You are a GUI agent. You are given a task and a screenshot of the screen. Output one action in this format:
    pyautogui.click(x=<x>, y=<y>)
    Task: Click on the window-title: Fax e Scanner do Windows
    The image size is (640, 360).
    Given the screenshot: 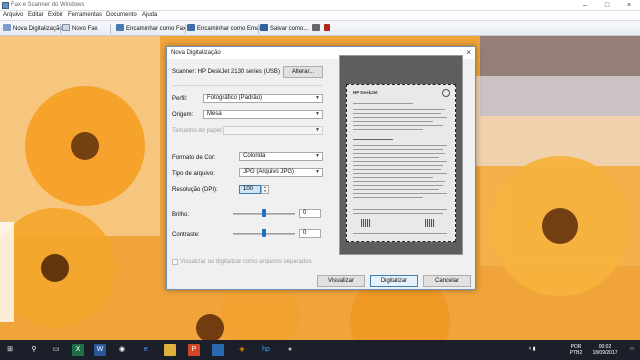 What is the action you would take?
    pyautogui.click(x=48, y=5)
    